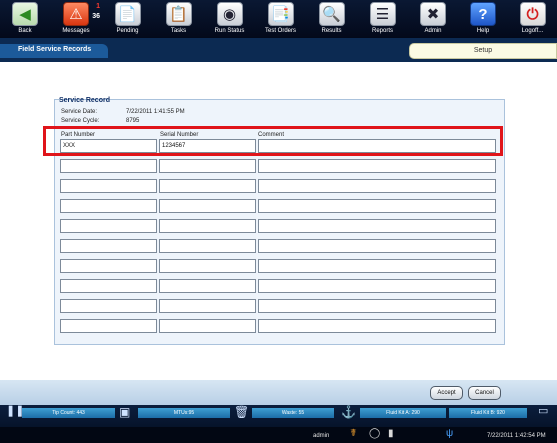 This screenshot has width=557, height=443. Describe the element at coordinates (98, 6) in the screenshot. I see `messages-alert-badge: 1` at that location.